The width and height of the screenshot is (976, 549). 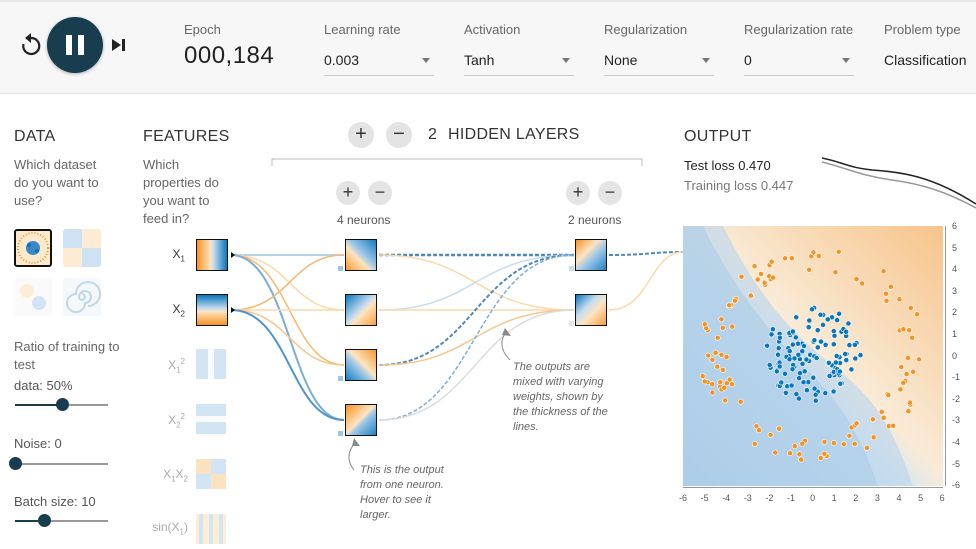 What do you see at coordinates (361, 135) in the screenshot?
I see `add-layer-button: +` at bounding box center [361, 135].